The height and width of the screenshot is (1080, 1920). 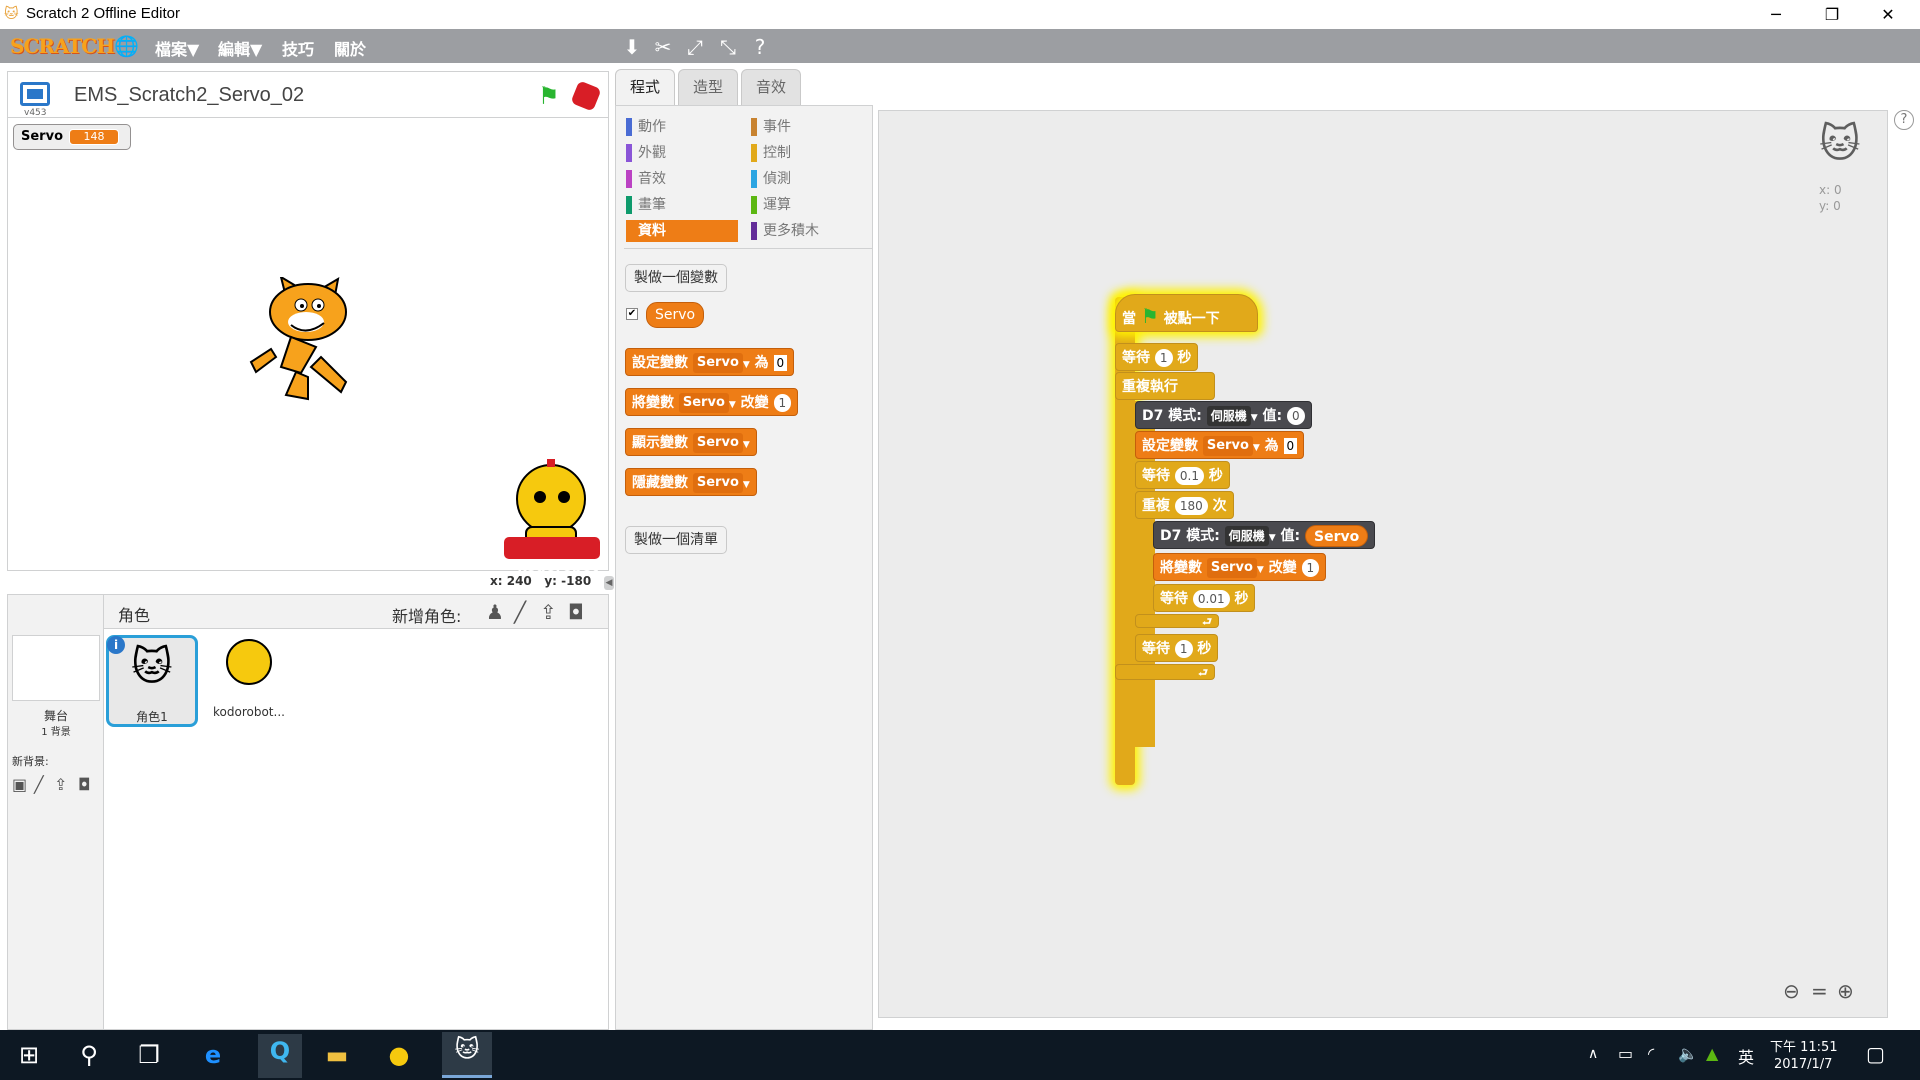 I want to click on globe-icon: 🌐, so click(x=126, y=46).